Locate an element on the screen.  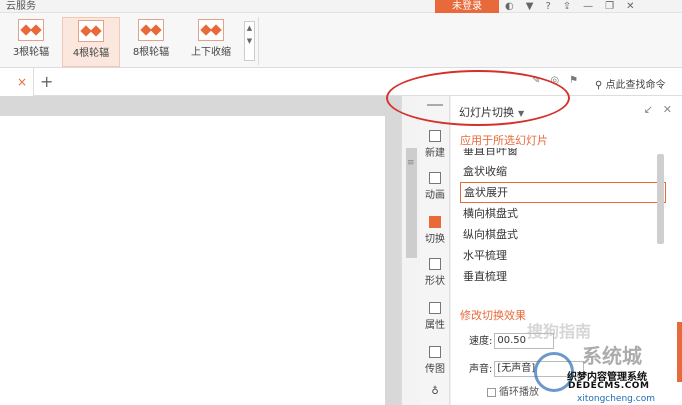
loop-checkbox is located at coordinates (491, 392).